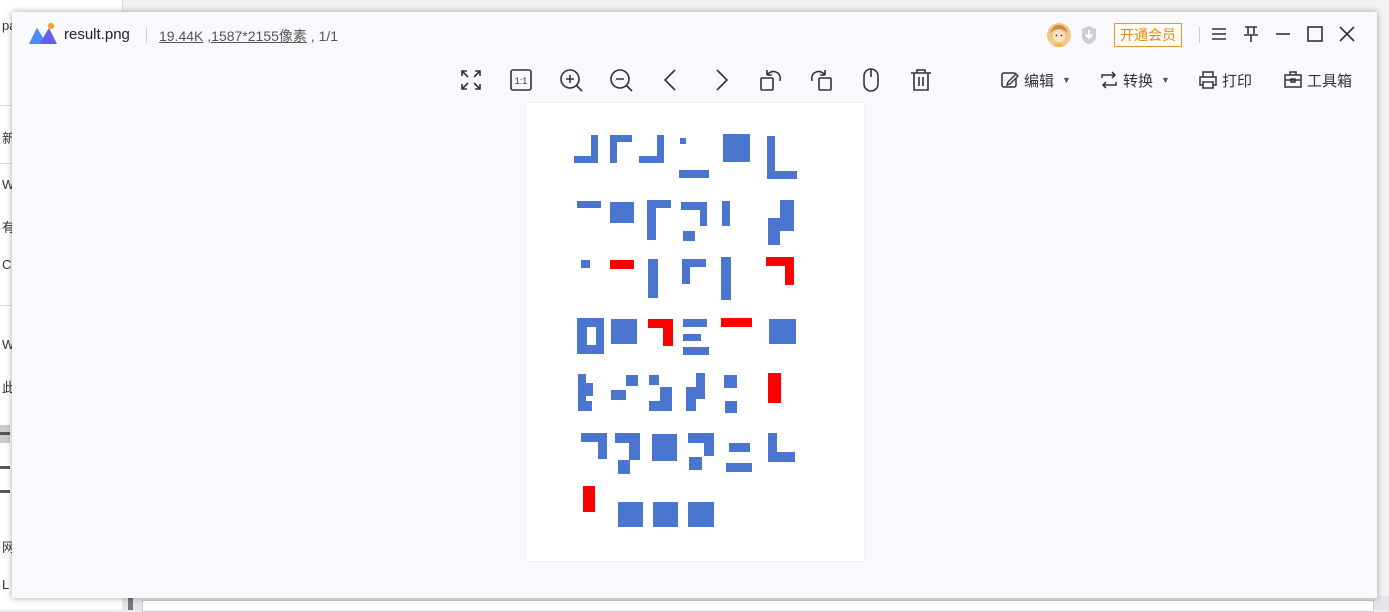 Image resolution: width=1389 pixels, height=612 pixels. Describe the element at coordinates (7, 227) in the screenshot. I see `bg-row: 有` at that location.